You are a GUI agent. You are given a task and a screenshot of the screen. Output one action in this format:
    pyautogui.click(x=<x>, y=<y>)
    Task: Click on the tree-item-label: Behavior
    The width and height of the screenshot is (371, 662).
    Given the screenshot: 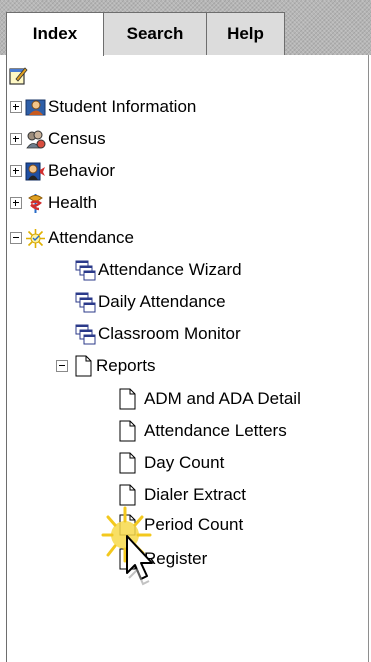 What is the action you would take?
    pyautogui.click(x=82, y=170)
    